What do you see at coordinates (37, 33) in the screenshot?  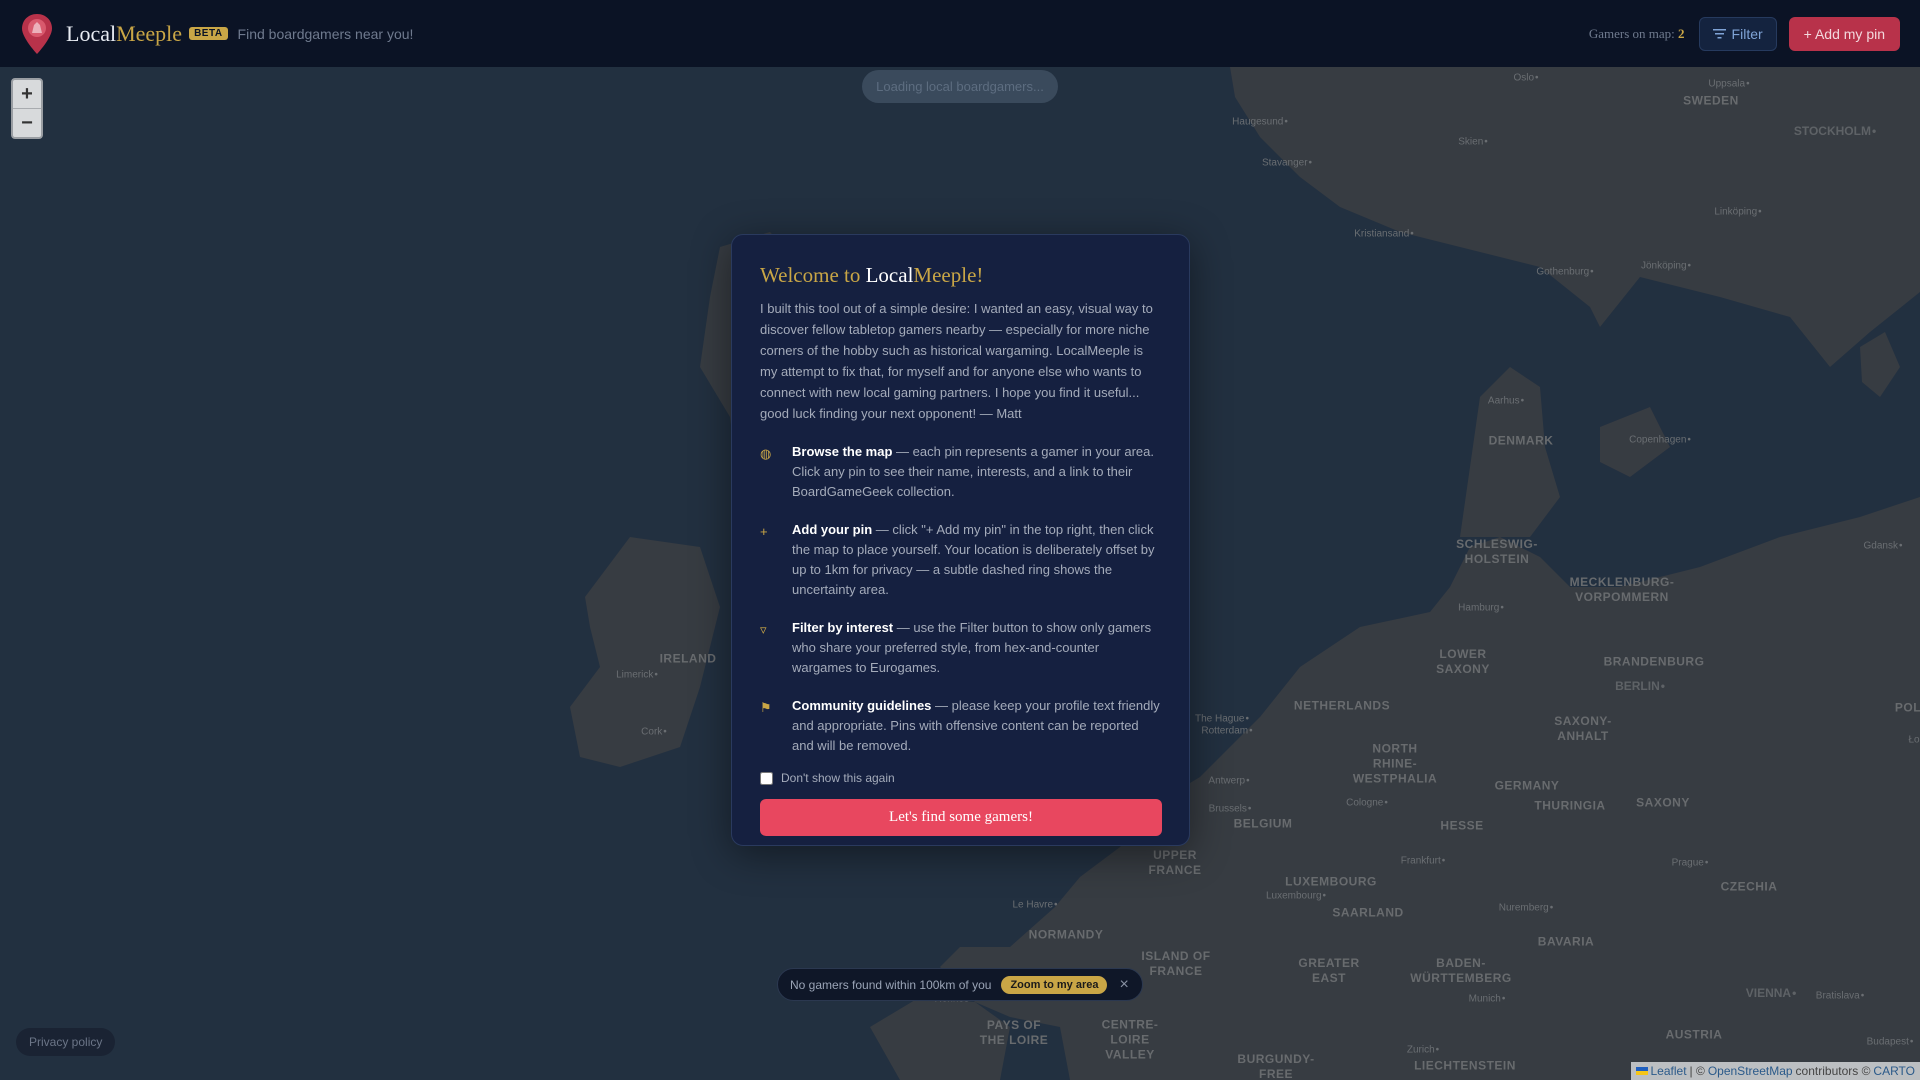 I see `map-pin-logo-icon` at bounding box center [37, 33].